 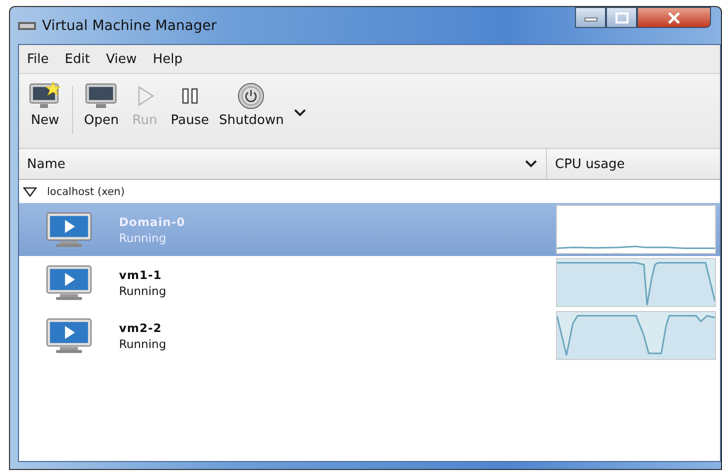 I want to click on column-header: CPU usage, so click(x=590, y=164).